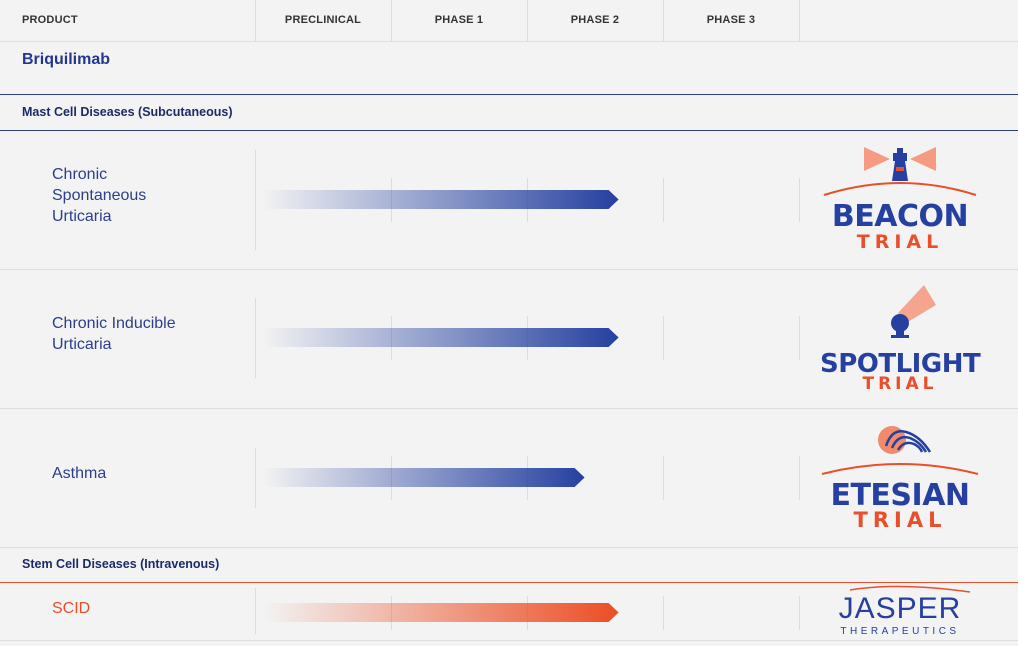  What do you see at coordinates (595, 20) in the screenshot?
I see `header-phase2: PHASE 2` at bounding box center [595, 20].